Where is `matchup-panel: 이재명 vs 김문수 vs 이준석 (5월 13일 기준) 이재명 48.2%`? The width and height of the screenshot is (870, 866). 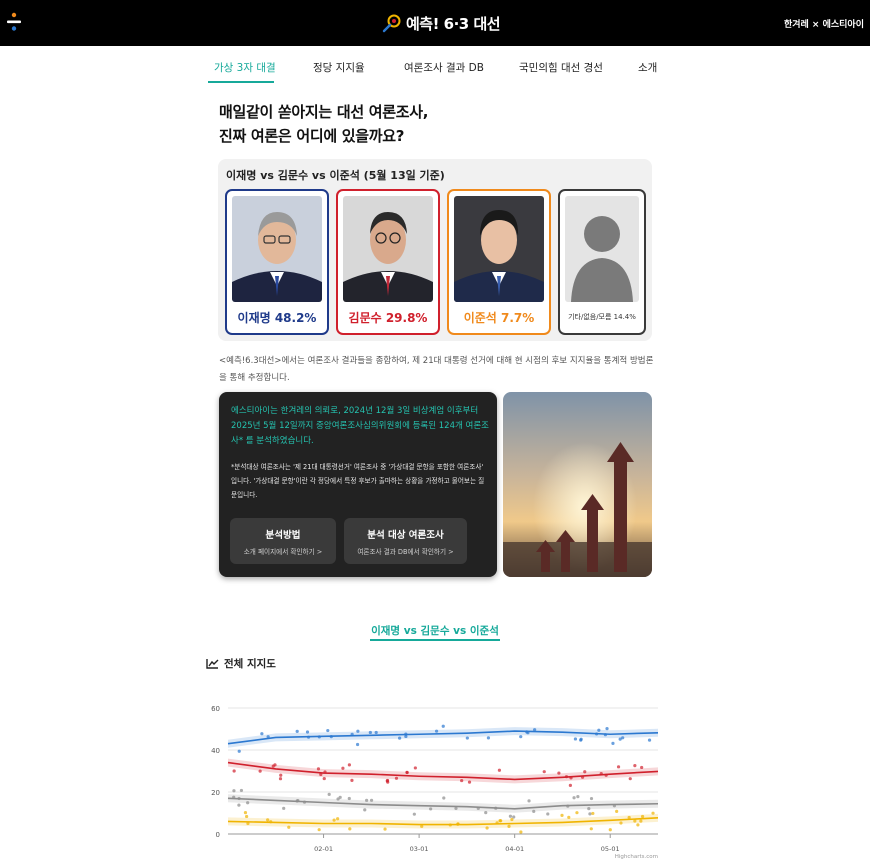
matchup-panel: 이재명 vs 김문수 vs 이준석 (5월 13일 기준) 이재명 48.2% is located at coordinates (435, 250).